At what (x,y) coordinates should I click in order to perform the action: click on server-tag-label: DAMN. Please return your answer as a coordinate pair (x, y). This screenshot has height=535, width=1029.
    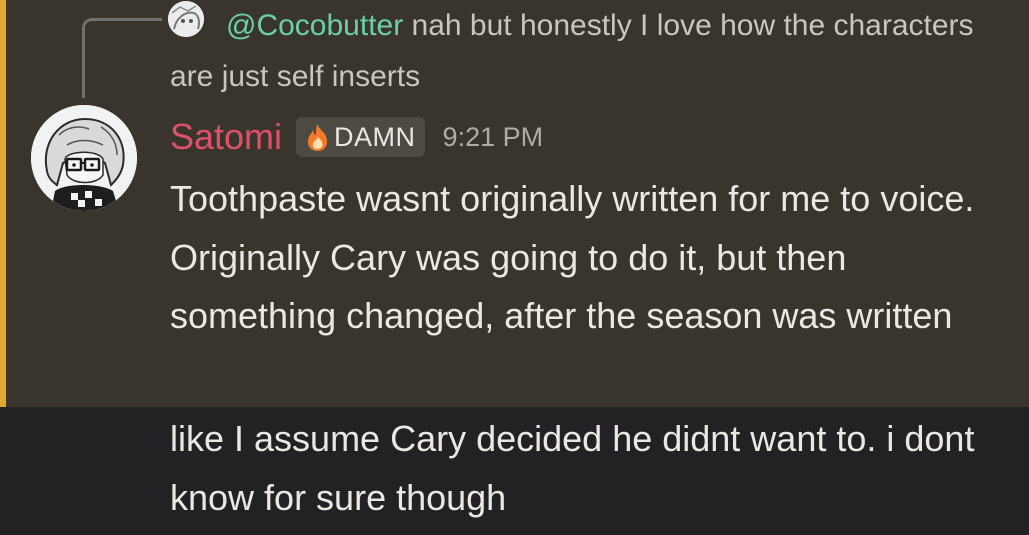
    Looking at the image, I should click on (375, 136).